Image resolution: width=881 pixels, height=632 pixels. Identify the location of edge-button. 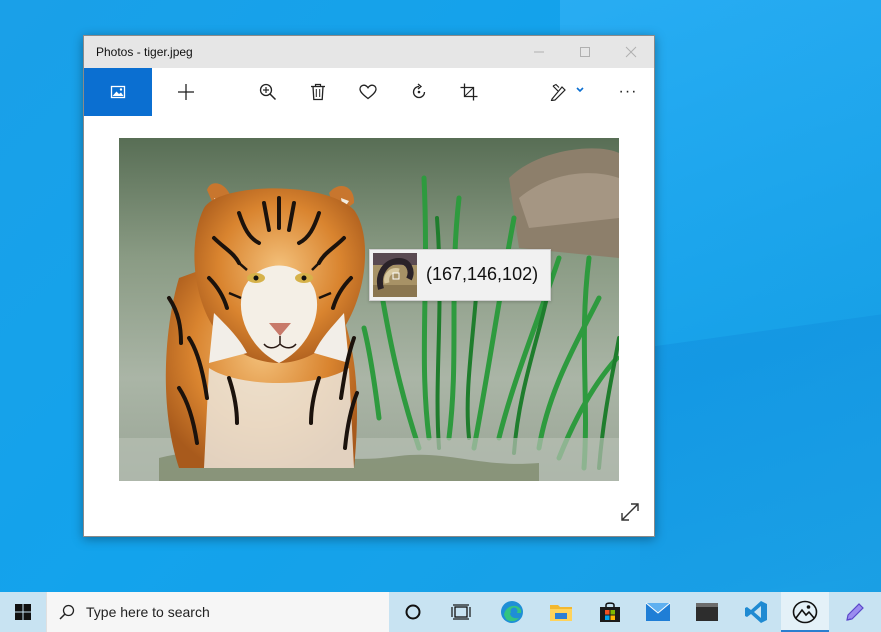
(512, 612).